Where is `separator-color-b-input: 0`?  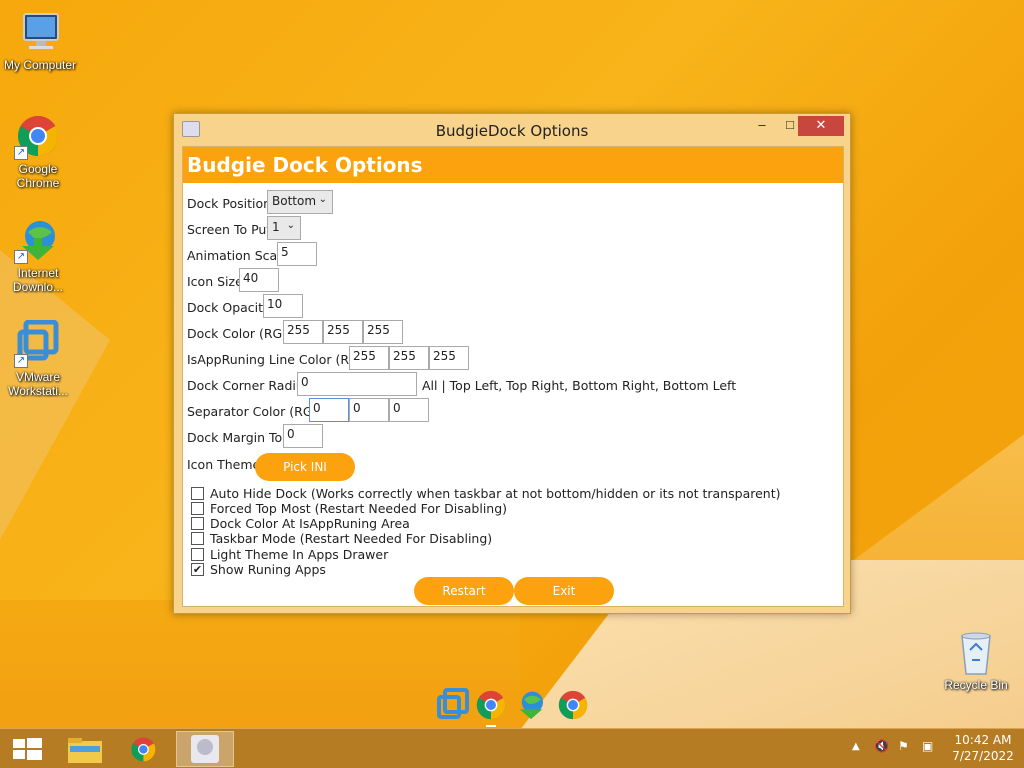
separator-color-b-input: 0 is located at coordinates (409, 410).